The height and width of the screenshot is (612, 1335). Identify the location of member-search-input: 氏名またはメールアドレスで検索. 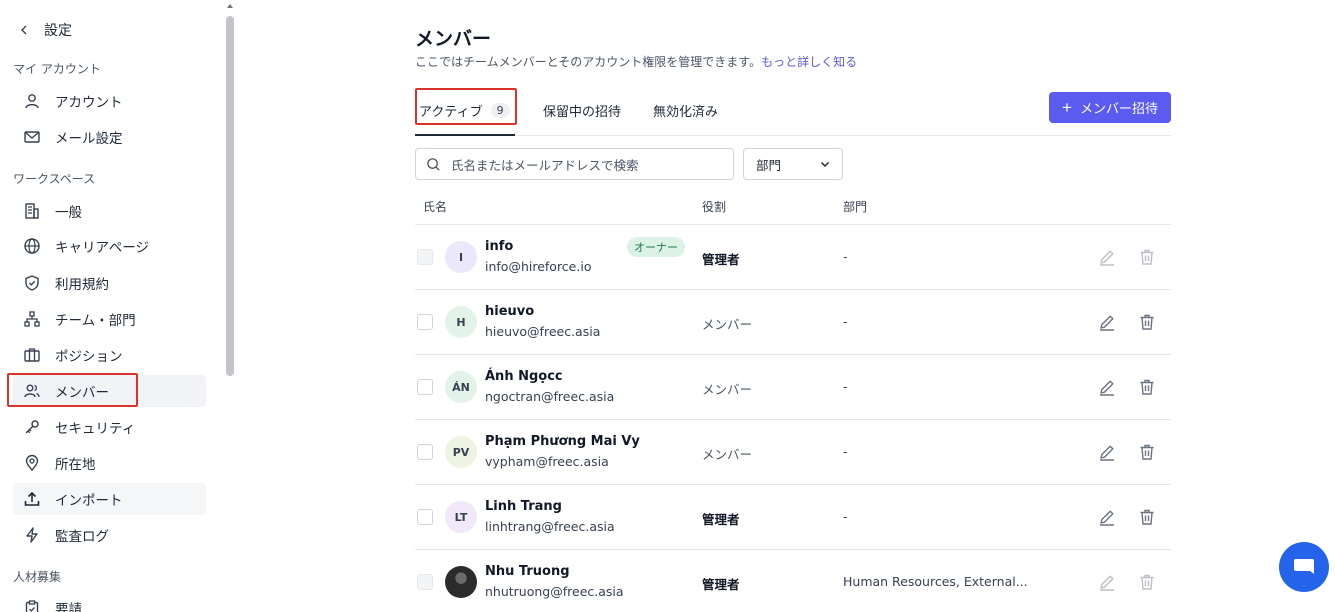
(574, 164).